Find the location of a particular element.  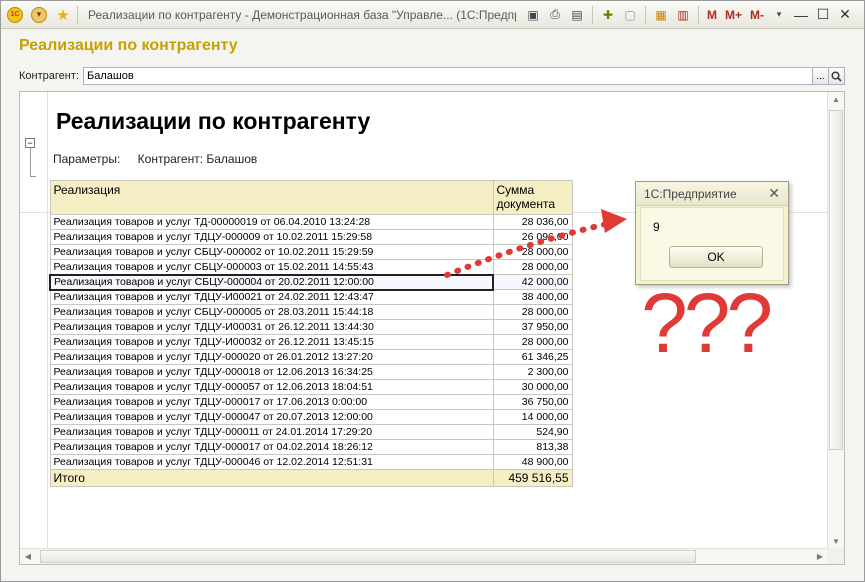

dialog-title-bar: 1С:Предприятие ✕ is located at coordinates (712, 194).